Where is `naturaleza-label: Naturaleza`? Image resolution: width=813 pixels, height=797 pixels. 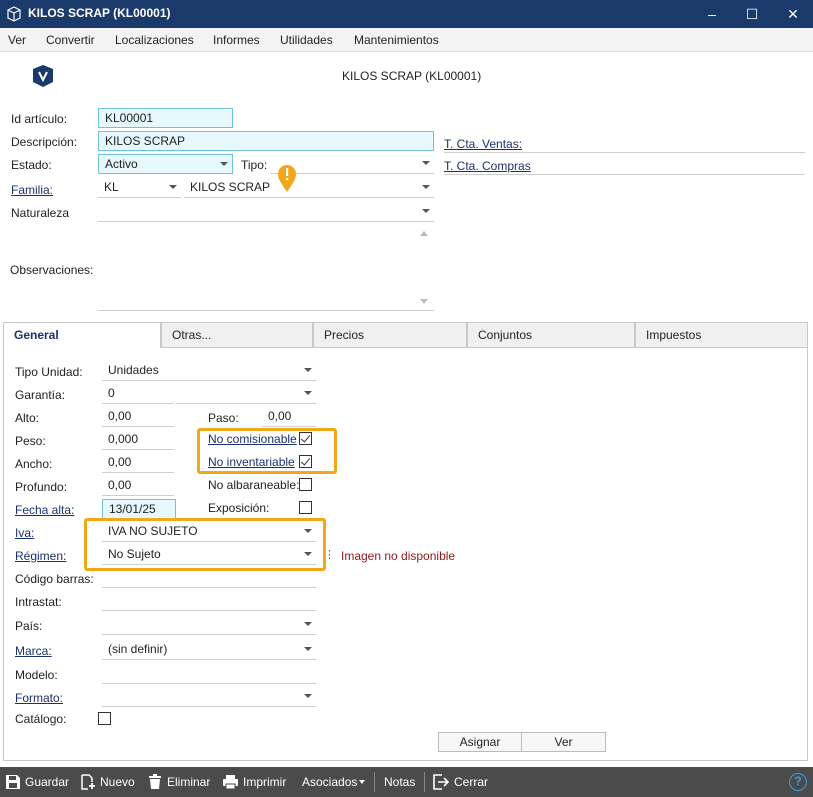
naturaleza-label: Naturaleza is located at coordinates (40, 213).